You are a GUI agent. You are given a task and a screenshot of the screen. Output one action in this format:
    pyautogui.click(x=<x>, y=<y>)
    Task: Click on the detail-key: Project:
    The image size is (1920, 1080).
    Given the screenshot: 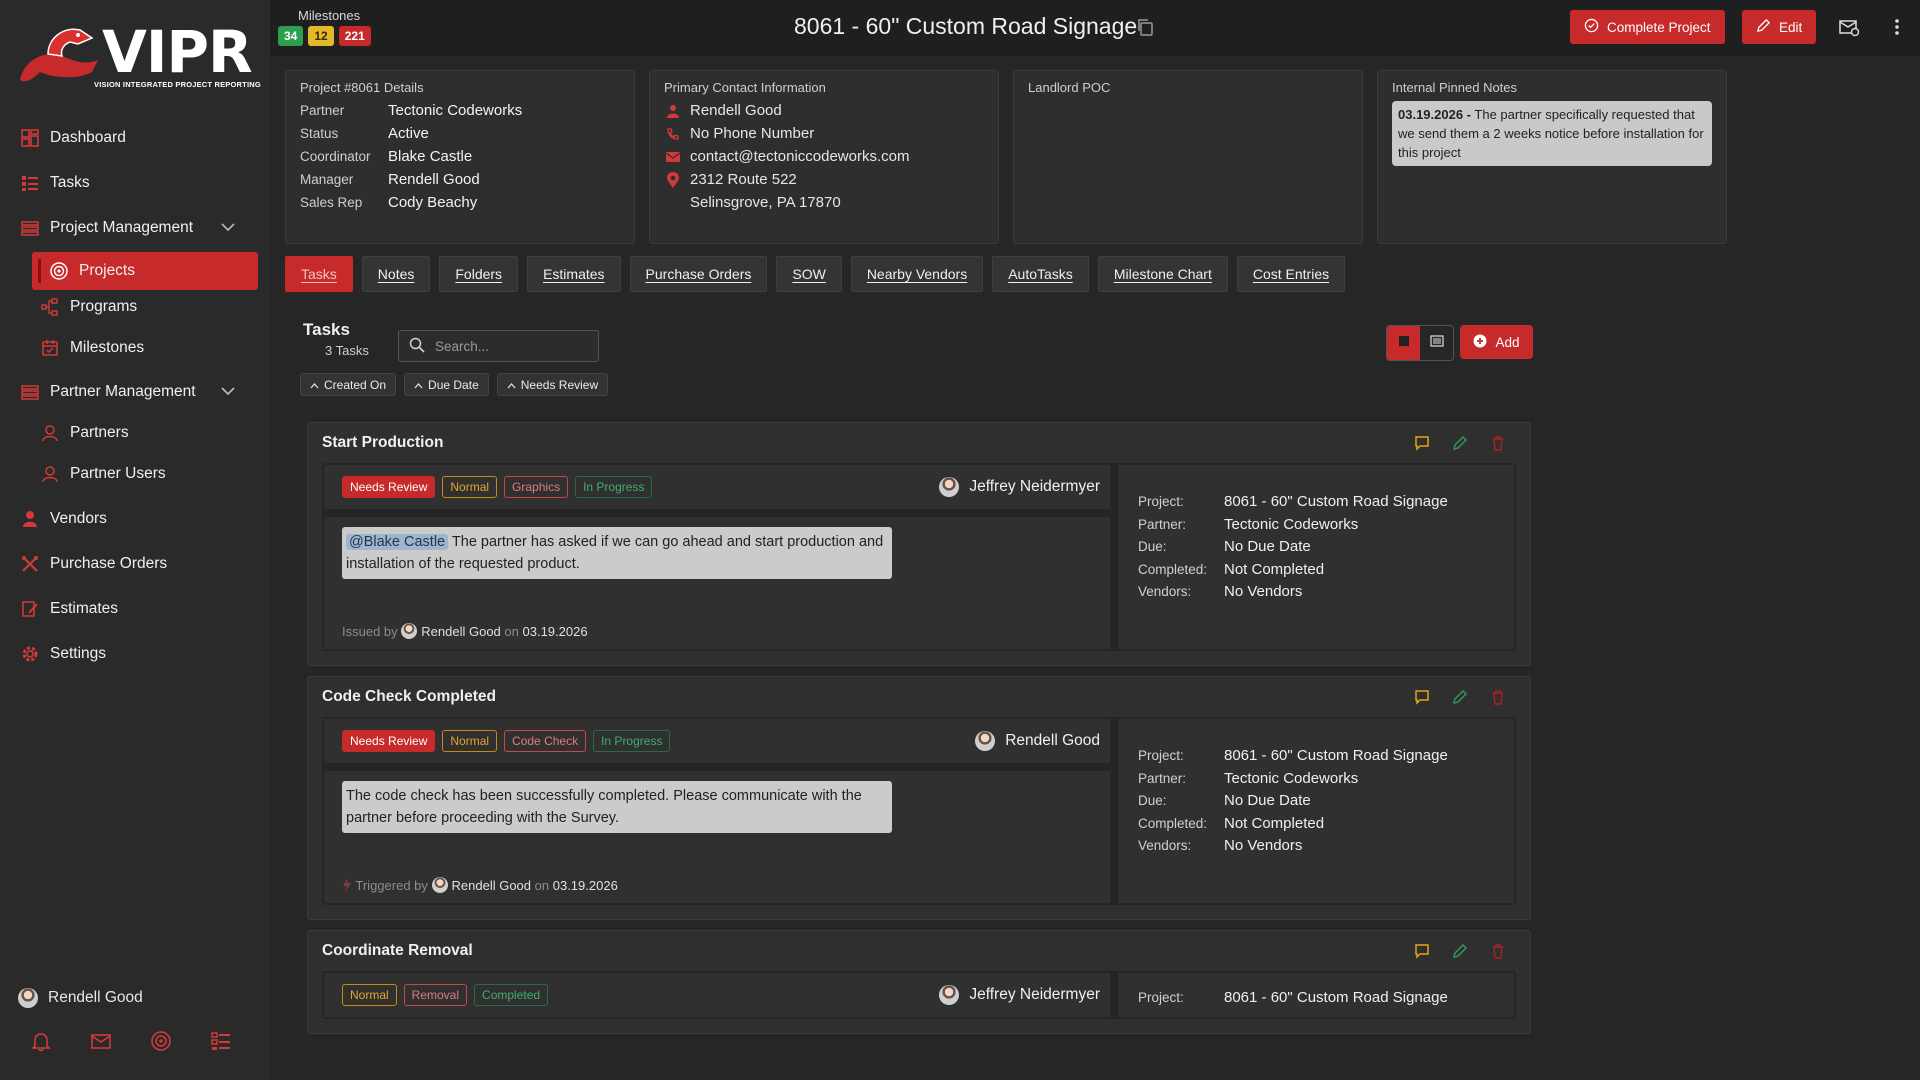 What is the action you would take?
    pyautogui.click(x=1161, y=997)
    